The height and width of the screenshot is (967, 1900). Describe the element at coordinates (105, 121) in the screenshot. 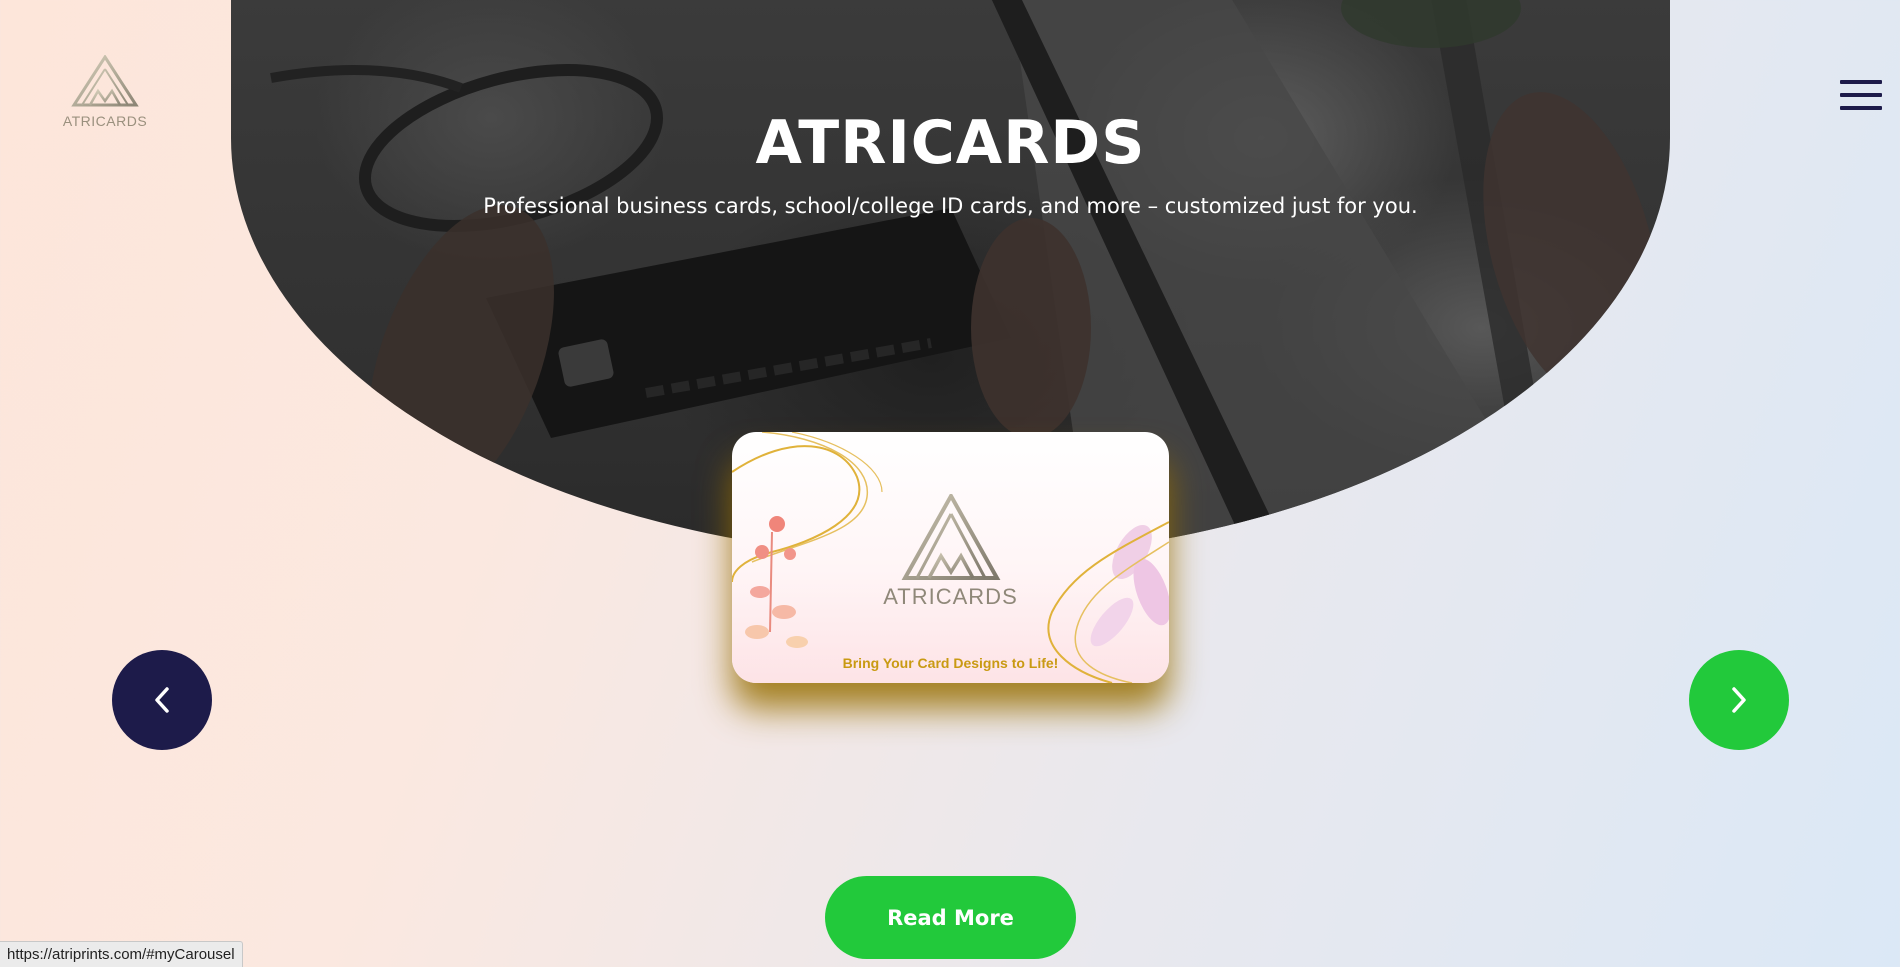

I see `logo-text: ATRICARDS` at that location.